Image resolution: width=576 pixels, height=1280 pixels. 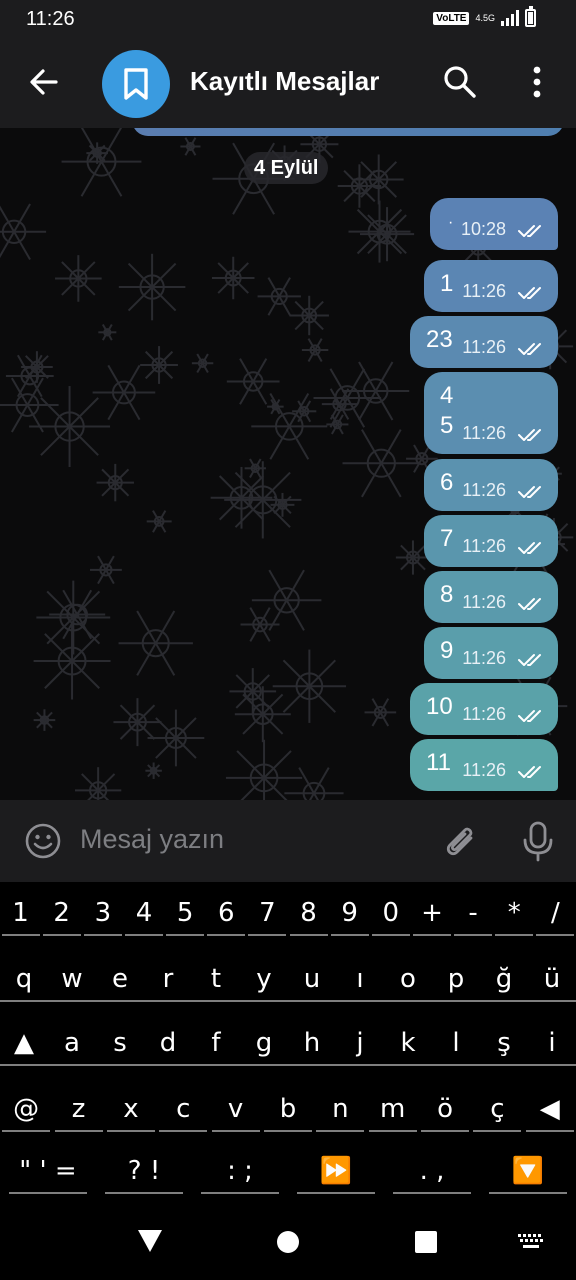 I want to click on recents-nav-icon, so click(x=426, y=1242).